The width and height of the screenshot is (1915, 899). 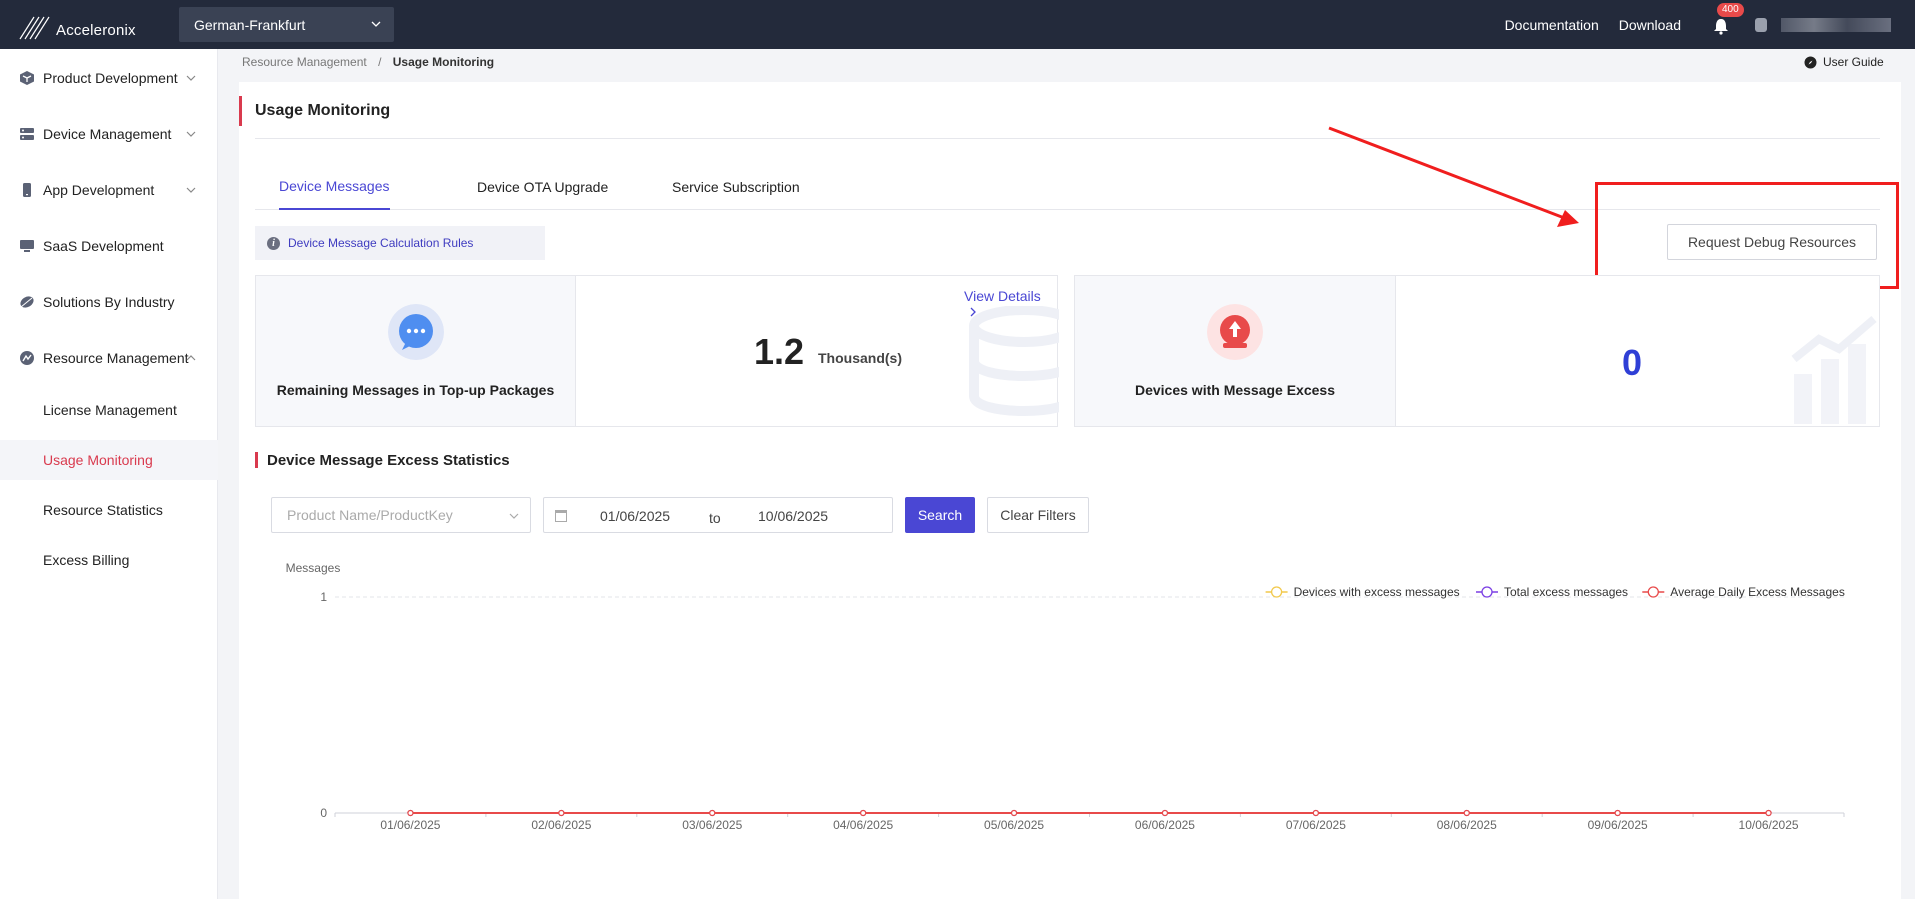 I want to click on x-tick-label: 01/06/2025, so click(x=410, y=825).